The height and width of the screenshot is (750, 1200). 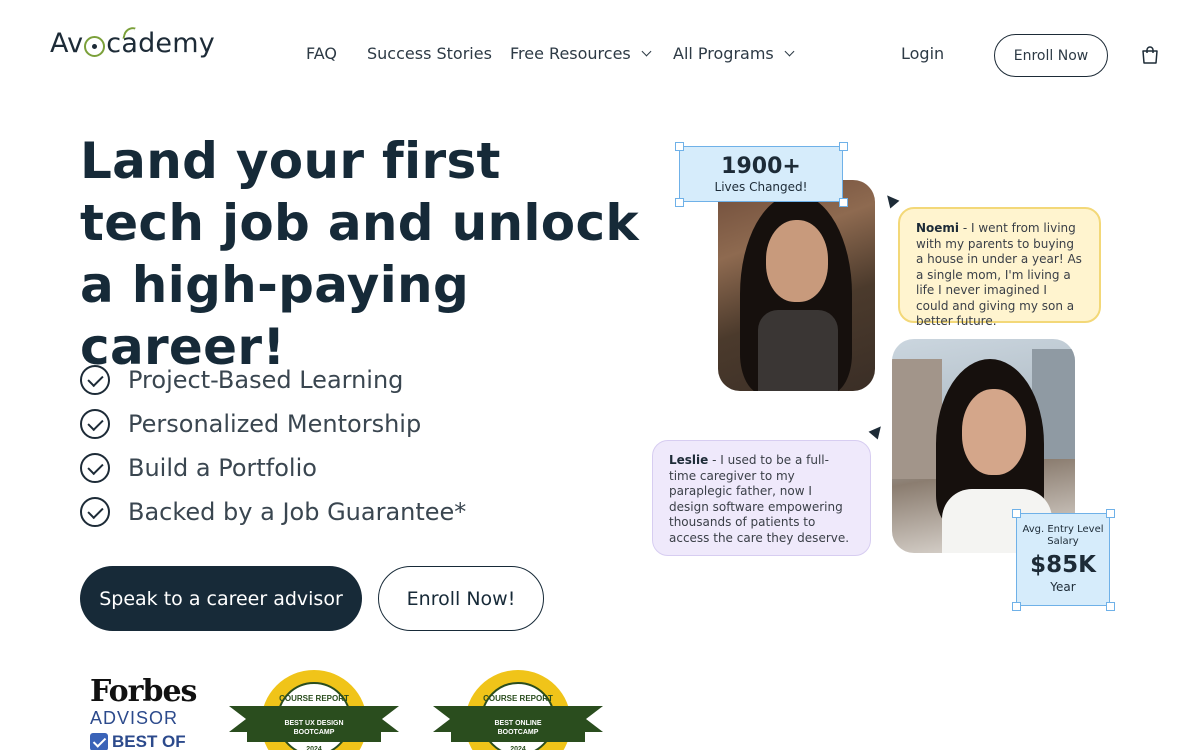 What do you see at coordinates (761, 166) in the screenshot?
I see `lives-number: 1900+` at bounding box center [761, 166].